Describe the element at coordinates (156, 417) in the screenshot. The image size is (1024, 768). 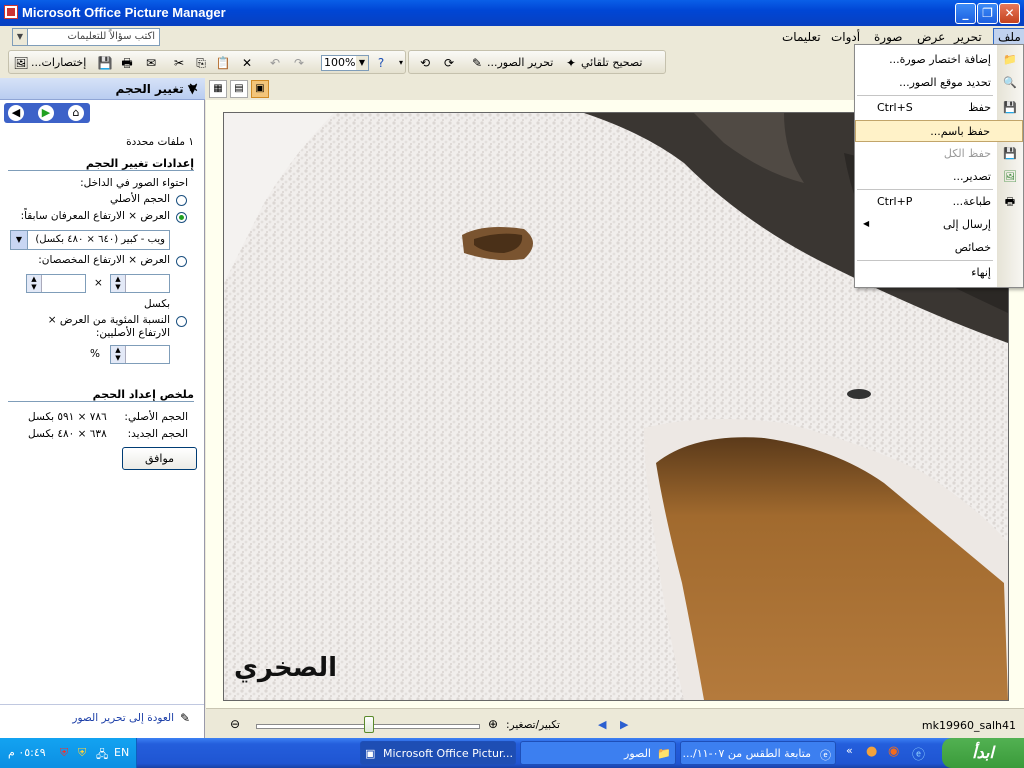
I see `original-size-summary-label: الحجم الأصلي:` at that location.